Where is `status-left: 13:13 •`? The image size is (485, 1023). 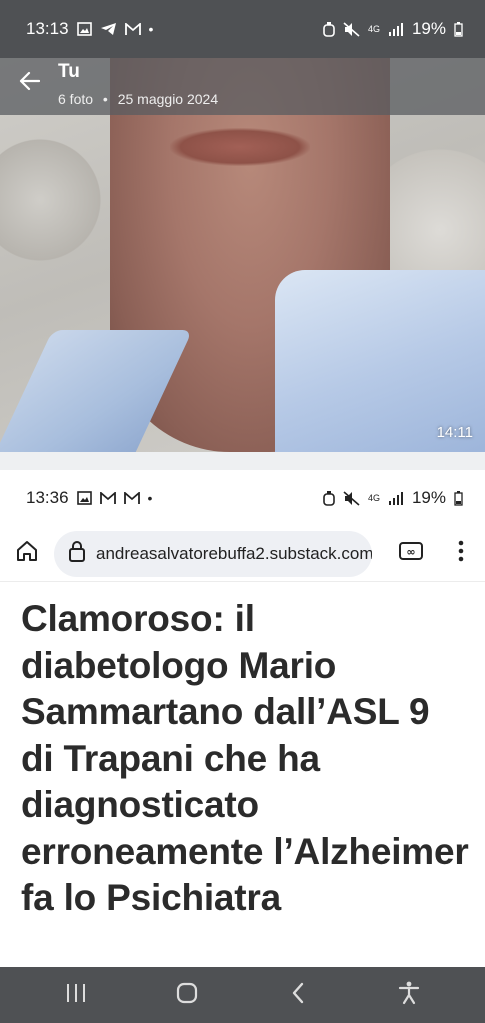 status-left: 13:13 • is located at coordinates (89, 29).